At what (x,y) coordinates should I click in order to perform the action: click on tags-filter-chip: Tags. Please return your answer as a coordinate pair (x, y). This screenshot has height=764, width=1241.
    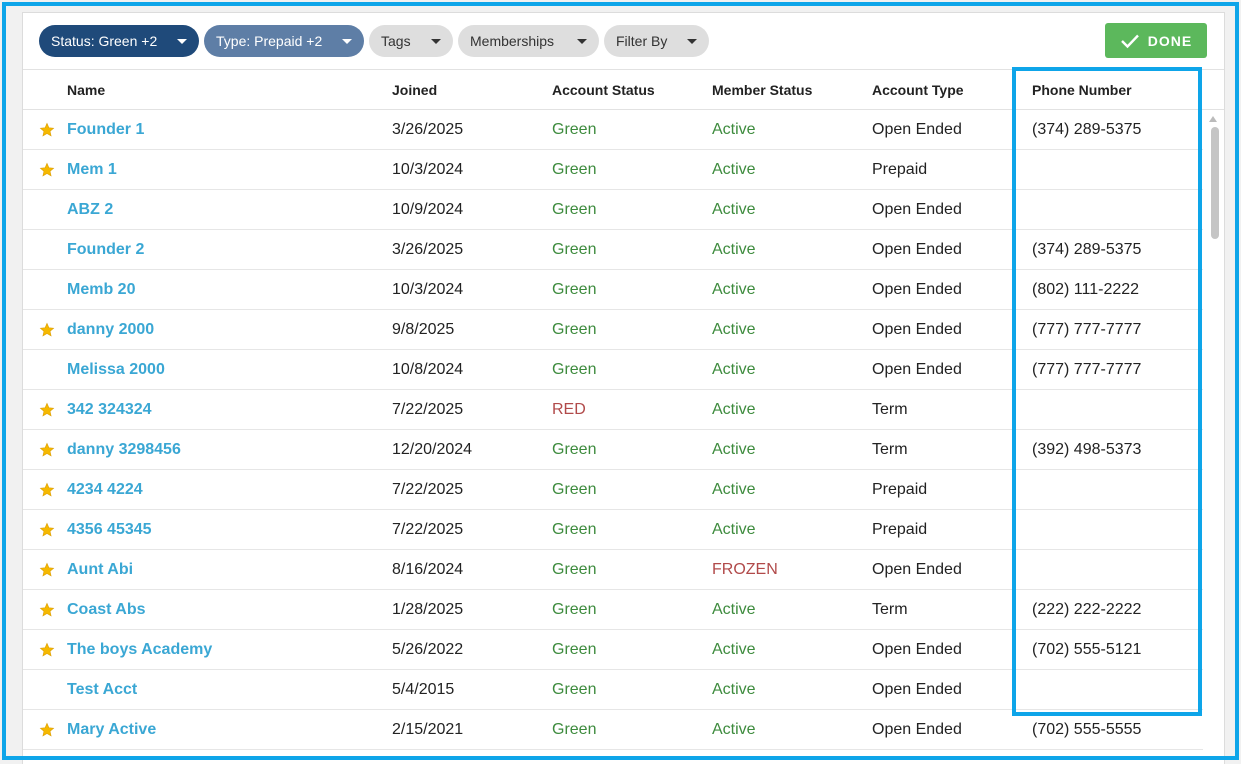
    Looking at the image, I should click on (411, 41).